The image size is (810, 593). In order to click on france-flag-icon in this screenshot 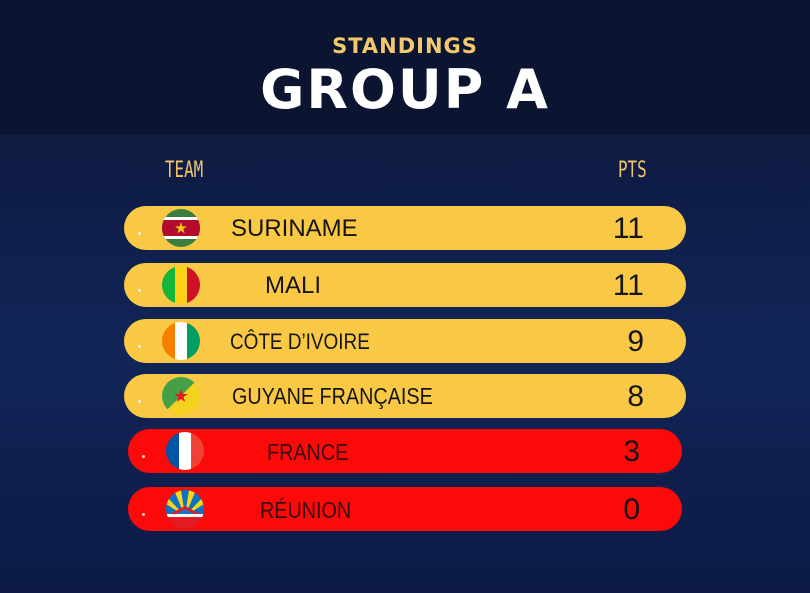, I will do `click(185, 451)`.